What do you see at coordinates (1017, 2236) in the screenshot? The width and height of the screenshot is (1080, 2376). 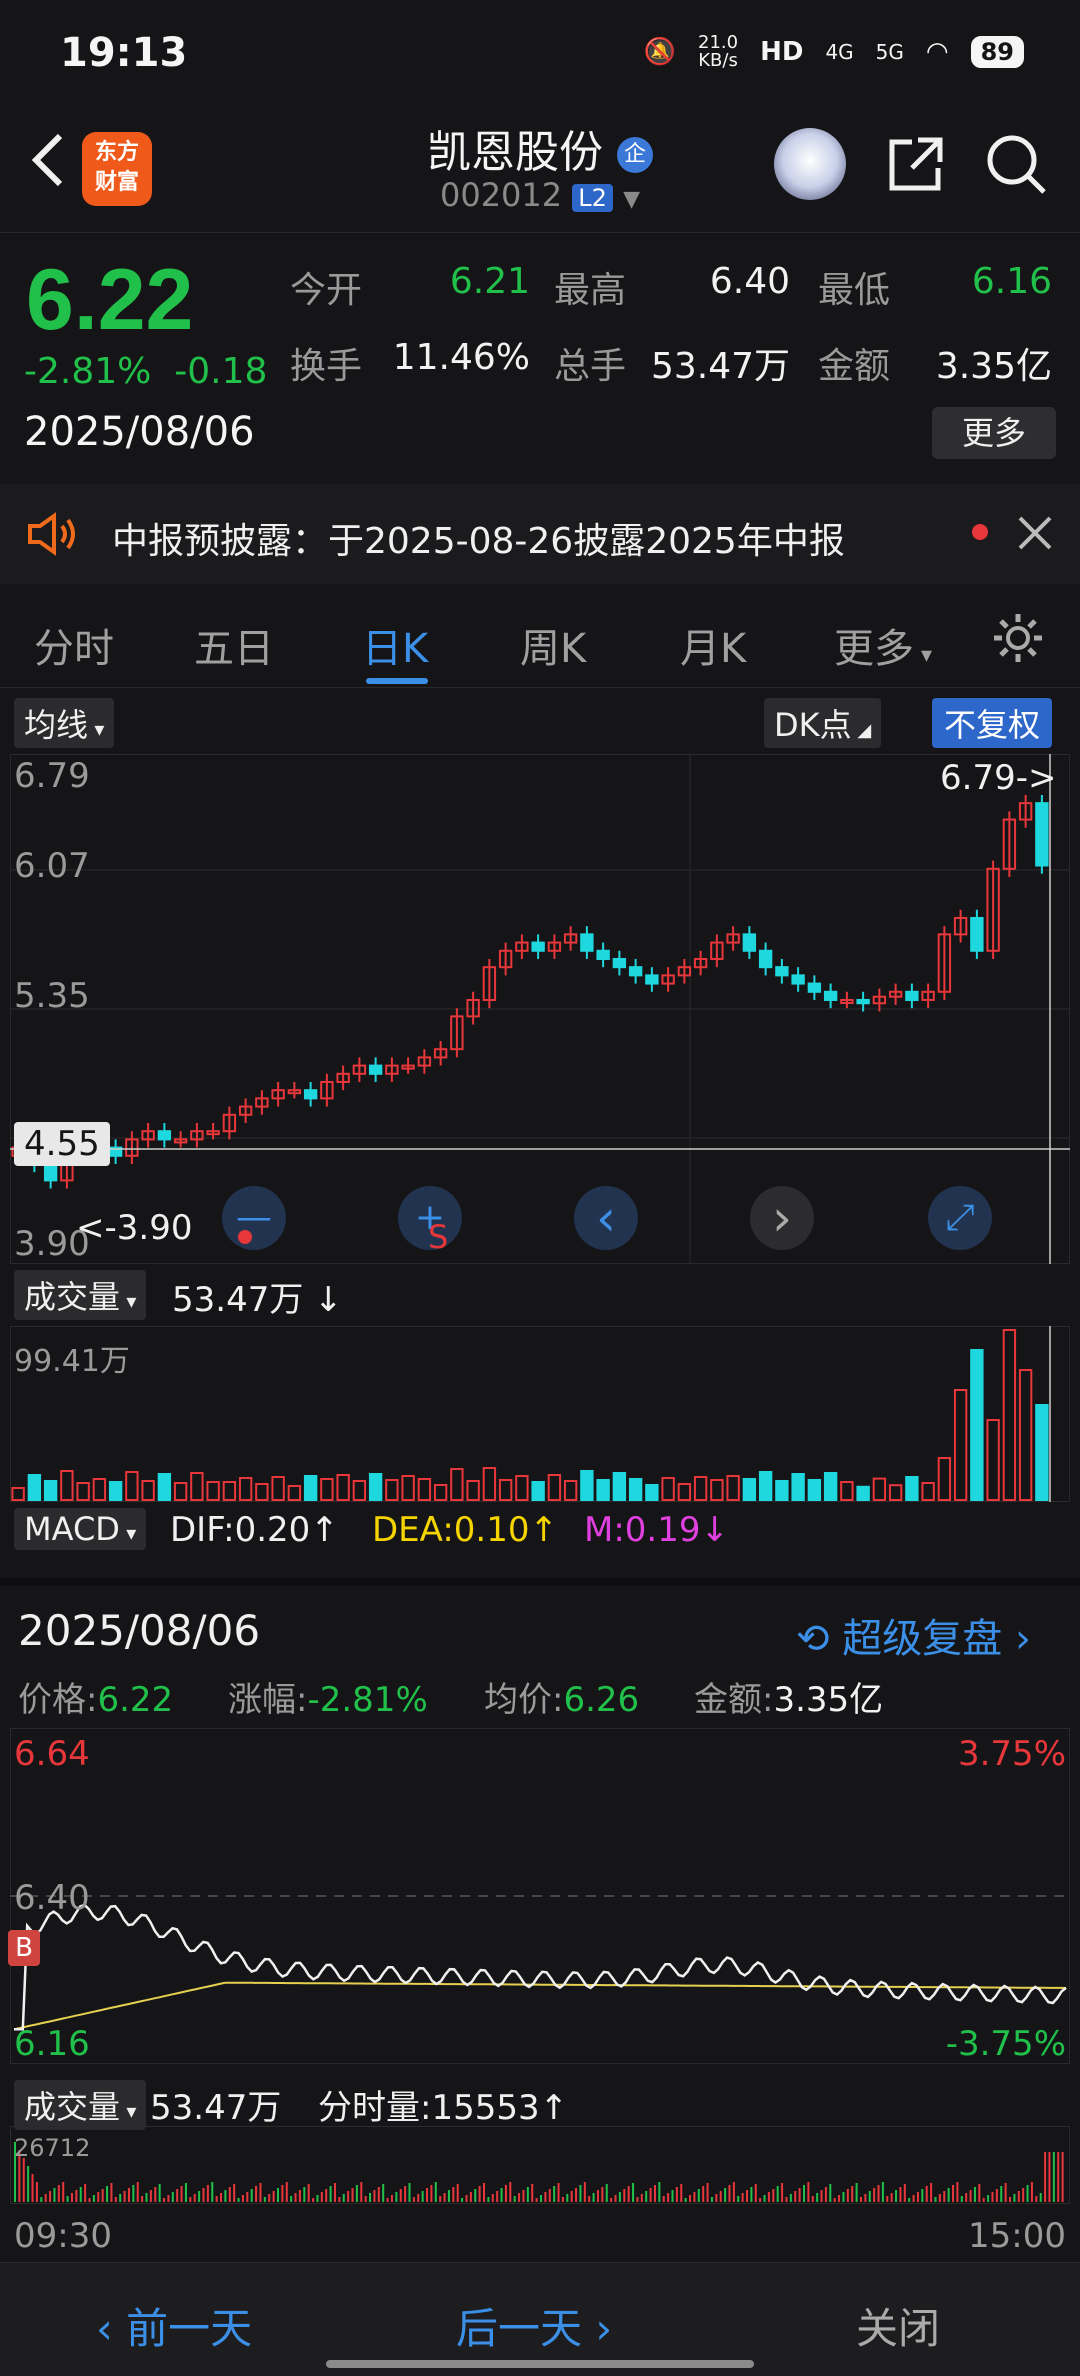 I see `time-end-label: 15:00` at bounding box center [1017, 2236].